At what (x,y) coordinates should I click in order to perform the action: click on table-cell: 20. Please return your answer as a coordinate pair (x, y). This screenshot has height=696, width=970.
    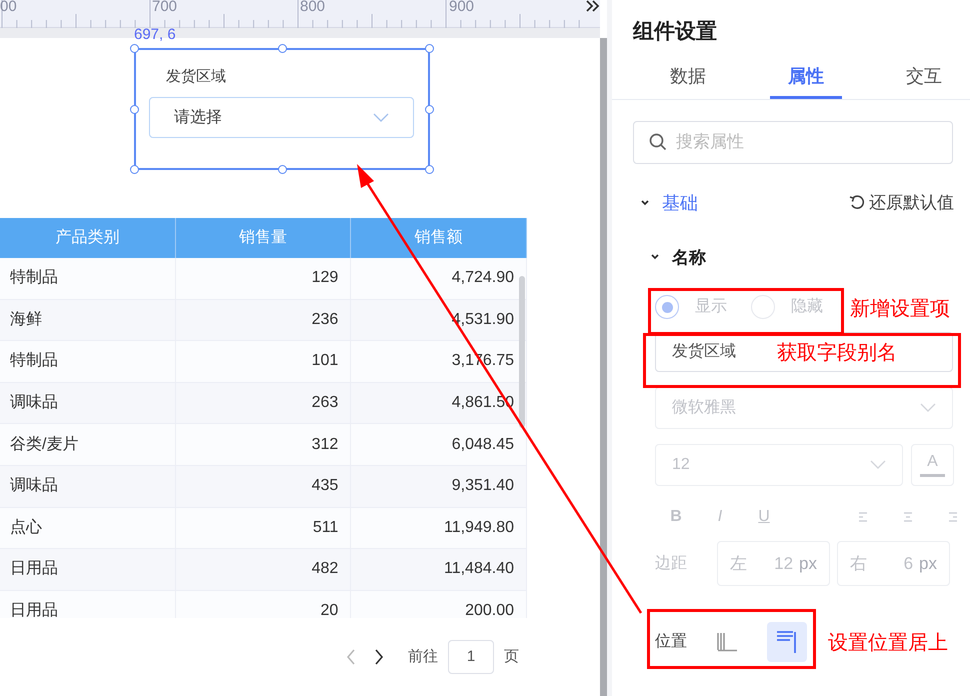
    Looking at the image, I should click on (264, 604).